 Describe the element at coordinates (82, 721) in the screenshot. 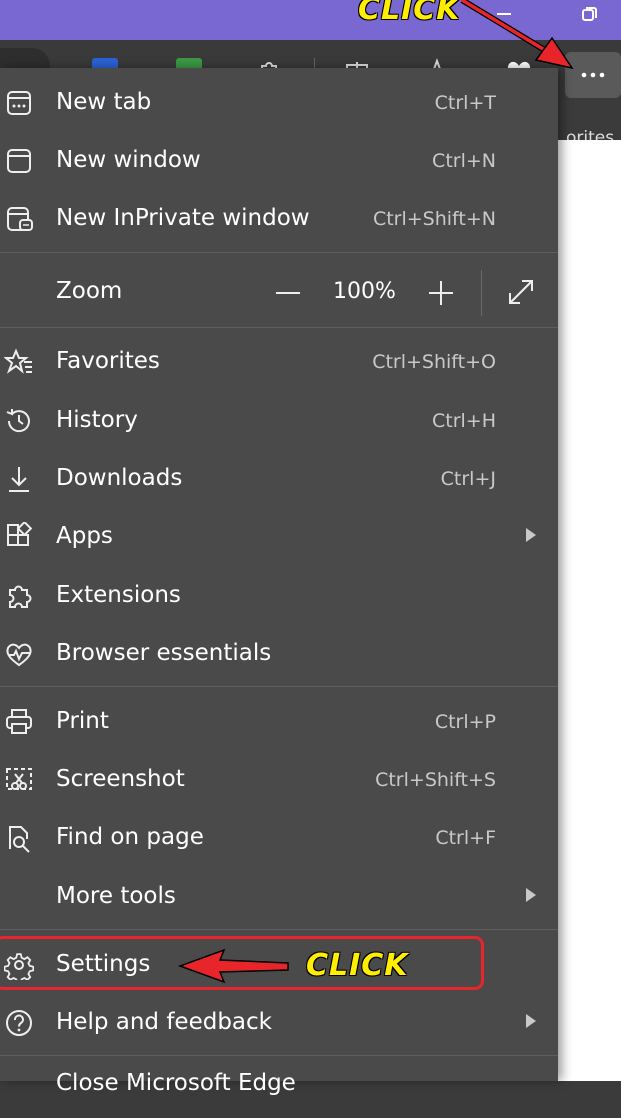

I see `menu-item-label: Print` at that location.